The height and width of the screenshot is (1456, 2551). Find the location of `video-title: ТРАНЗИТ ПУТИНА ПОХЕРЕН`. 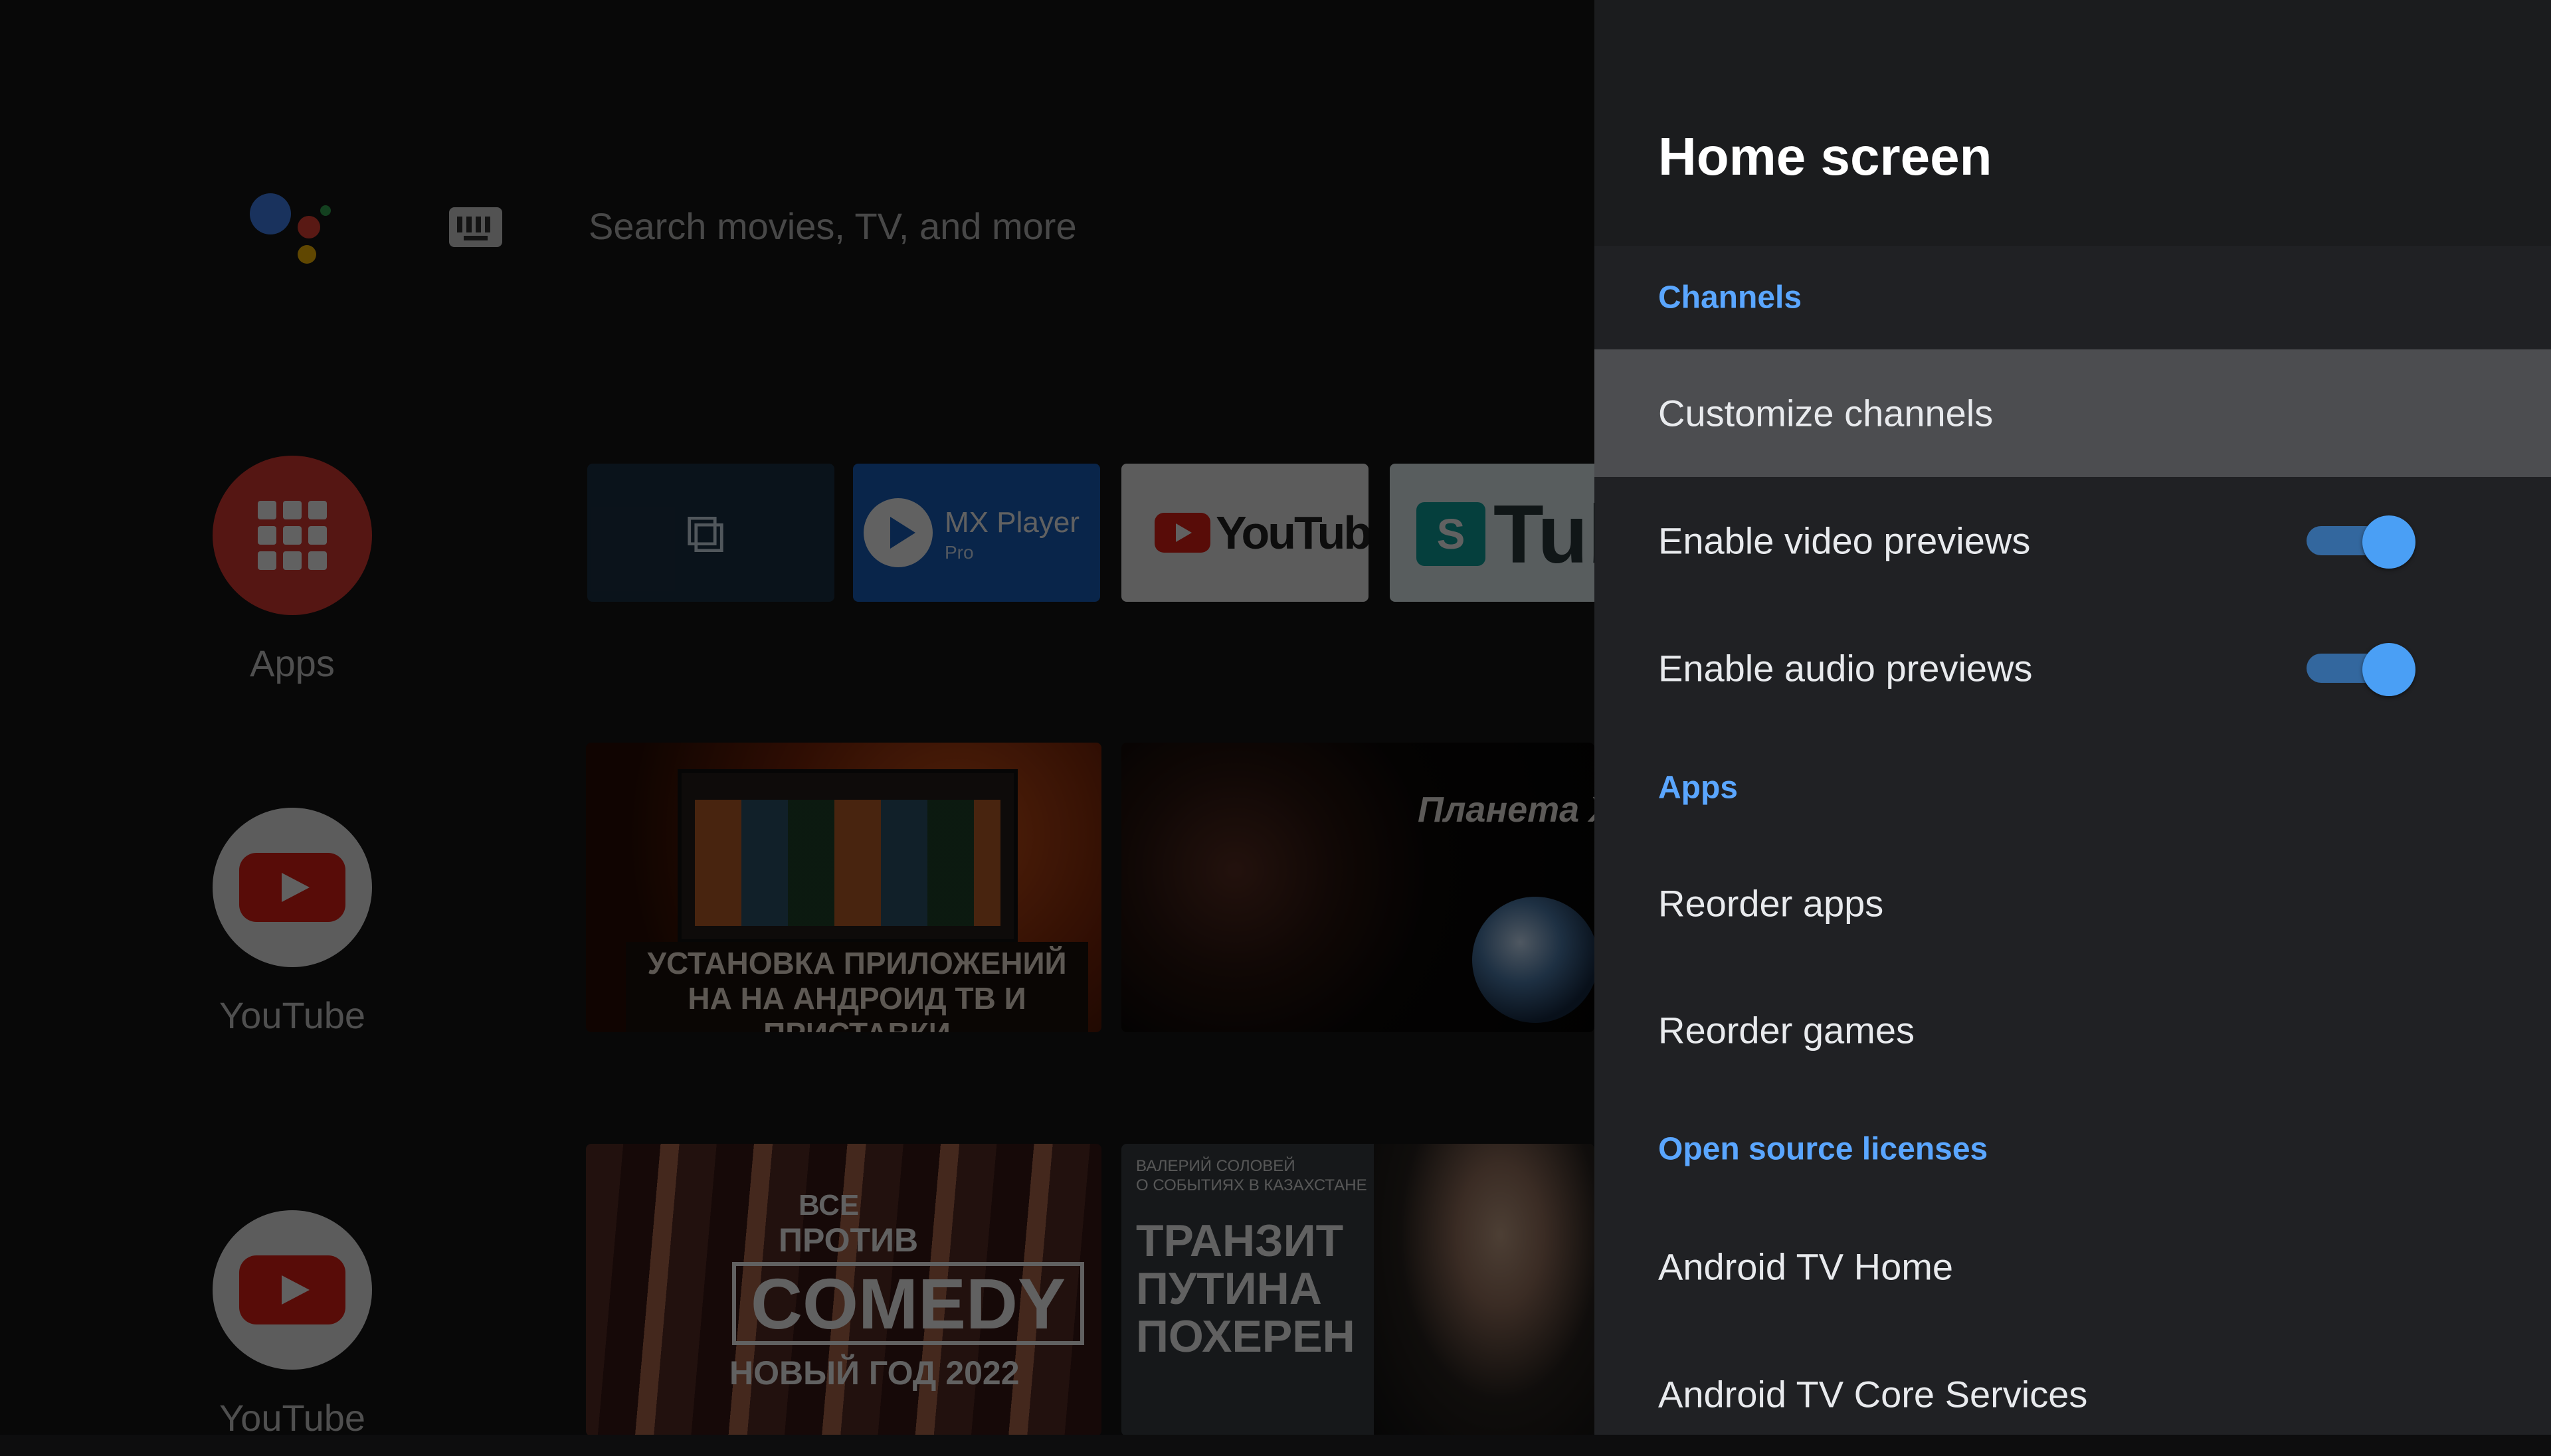

video-title: ТРАНЗИТ ПУТИНА ПОХЕРЕН is located at coordinates (1245, 1289).